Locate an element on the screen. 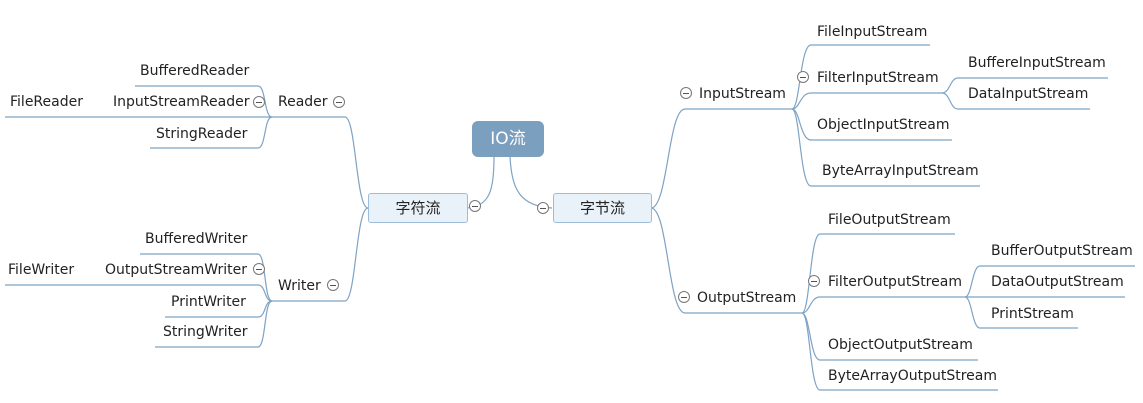  data-output-stream-node: DataOutputStream is located at coordinates (1057, 282).